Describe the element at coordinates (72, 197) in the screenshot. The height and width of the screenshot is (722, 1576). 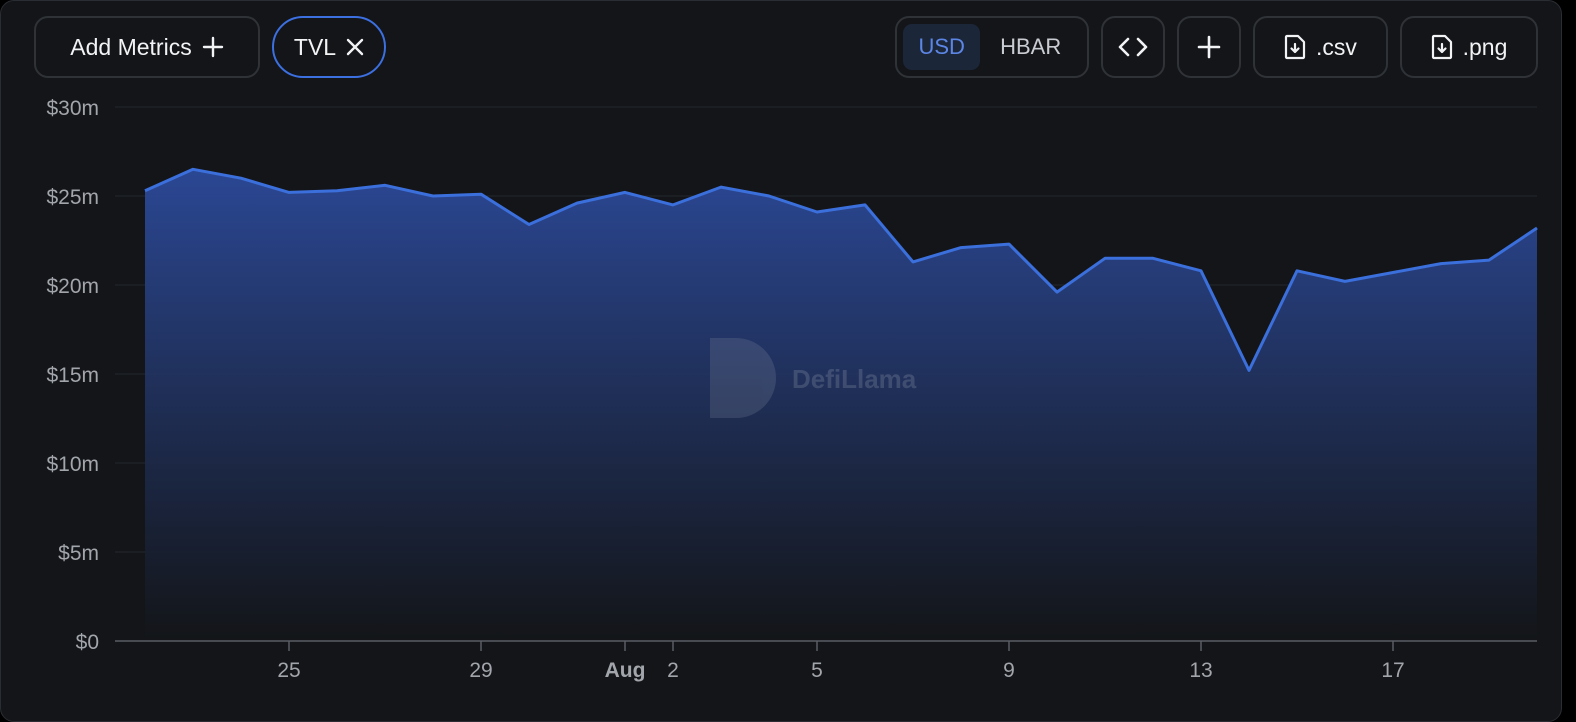
I see `y-tick-label: $25m` at that location.